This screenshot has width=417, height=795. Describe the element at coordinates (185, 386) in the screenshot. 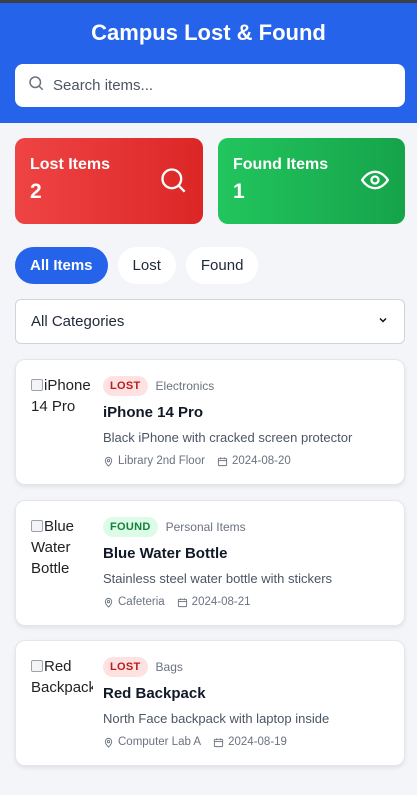

I see `item-category: Electronics` at that location.